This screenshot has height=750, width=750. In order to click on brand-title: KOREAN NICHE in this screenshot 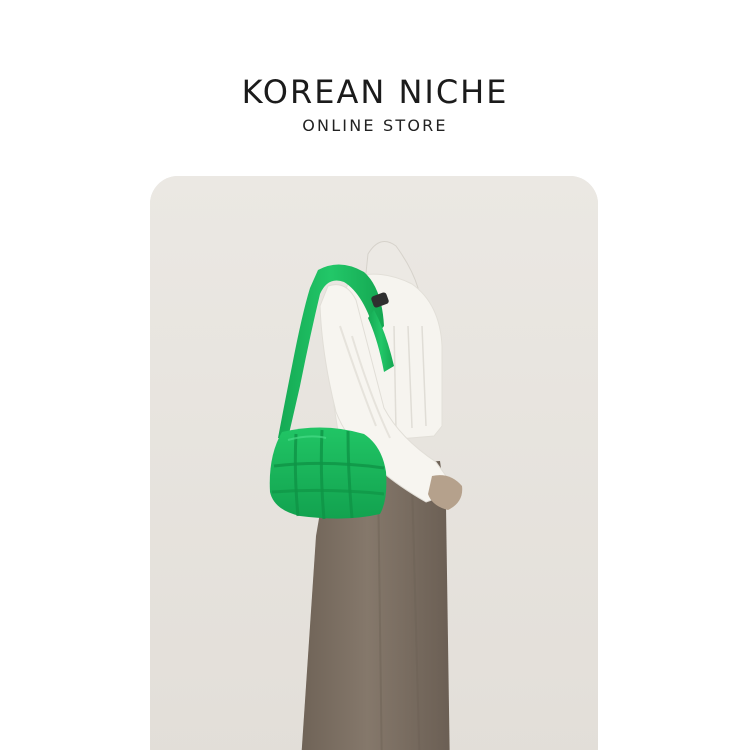, I will do `click(375, 92)`.